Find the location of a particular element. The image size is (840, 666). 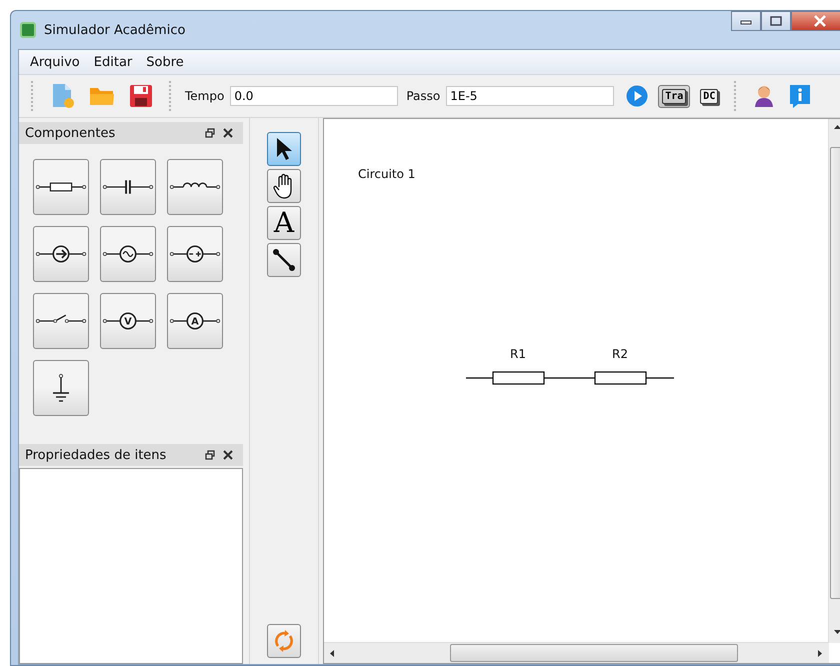

refresh-icon is located at coordinates (284, 641).